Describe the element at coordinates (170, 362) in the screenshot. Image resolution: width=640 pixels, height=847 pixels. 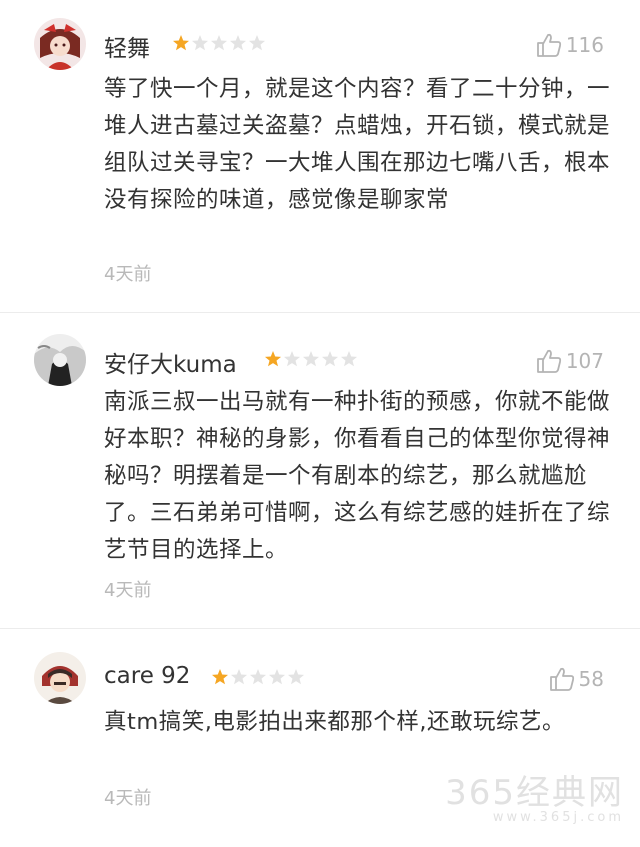
I see `username: 安仔大kuma` at that location.